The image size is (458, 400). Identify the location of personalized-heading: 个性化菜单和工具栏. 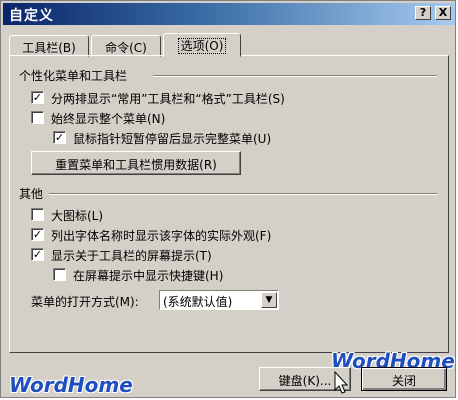
(73, 76).